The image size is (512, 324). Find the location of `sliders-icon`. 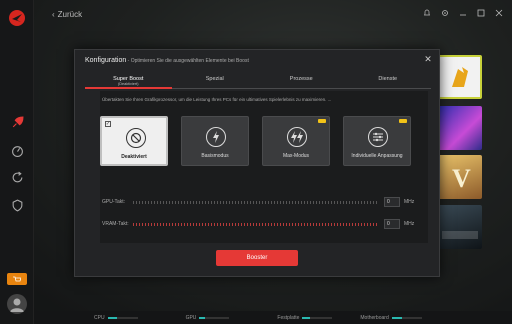

sliders-icon is located at coordinates (378, 137).